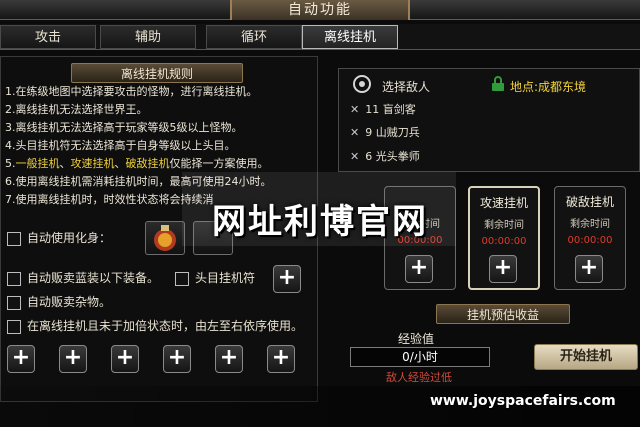  Describe the element at coordinates (320, 222) in the screenshot. I see `watermark-text: 网址利博官网` at that location.